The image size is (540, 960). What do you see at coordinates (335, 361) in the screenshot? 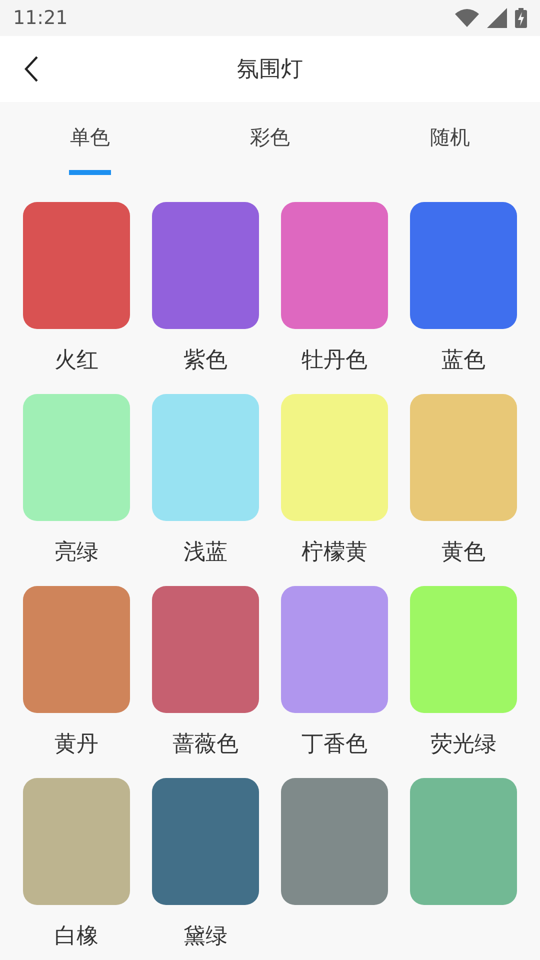
I see `color-label: 牡丹色` at bounding box center [335, 361].